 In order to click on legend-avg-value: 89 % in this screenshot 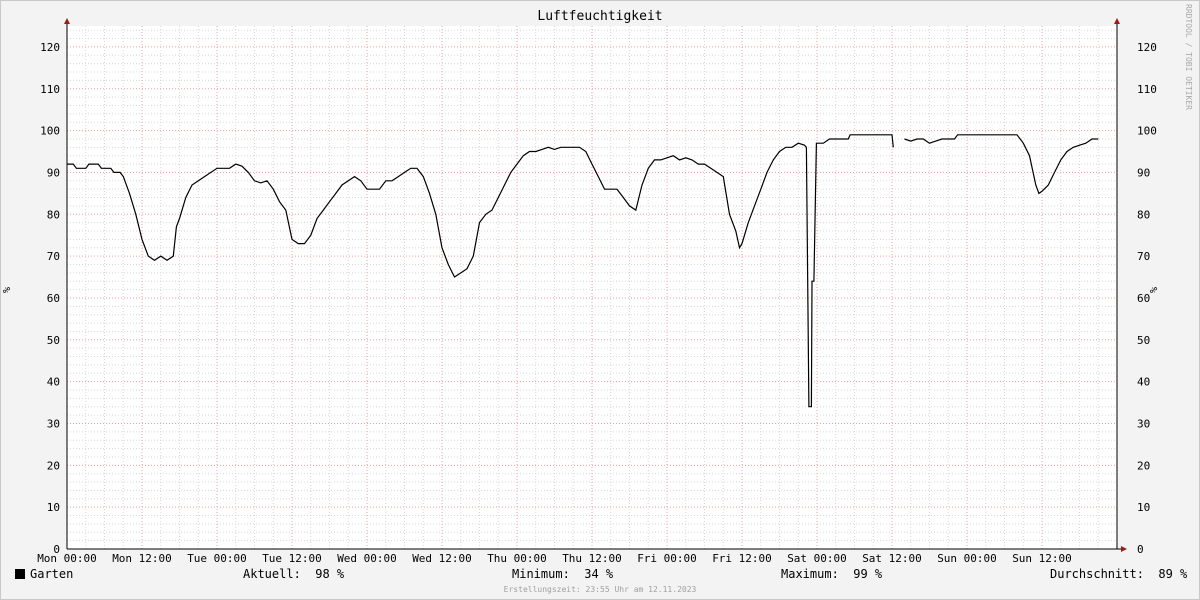, I will do `click(1173, 574)`.